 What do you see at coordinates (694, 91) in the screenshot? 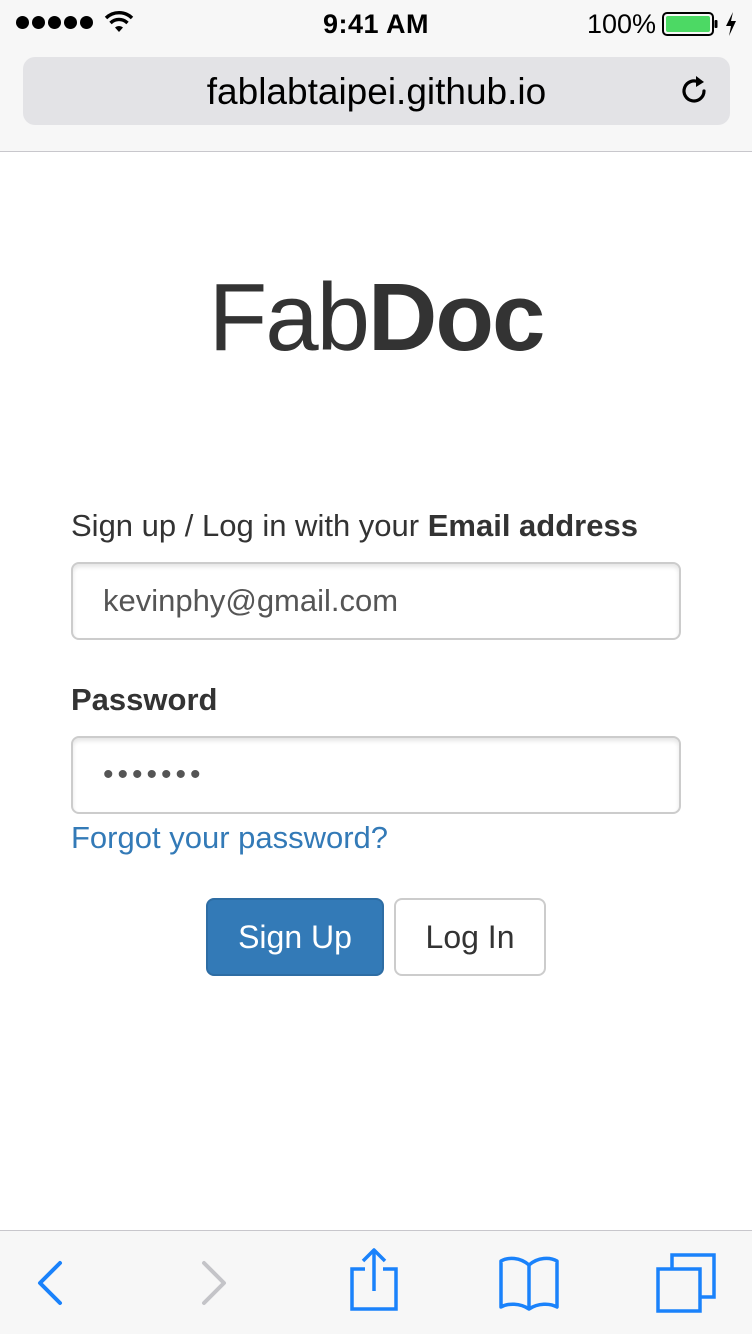
I see `reload-icon` at bounding box center [694, 91].